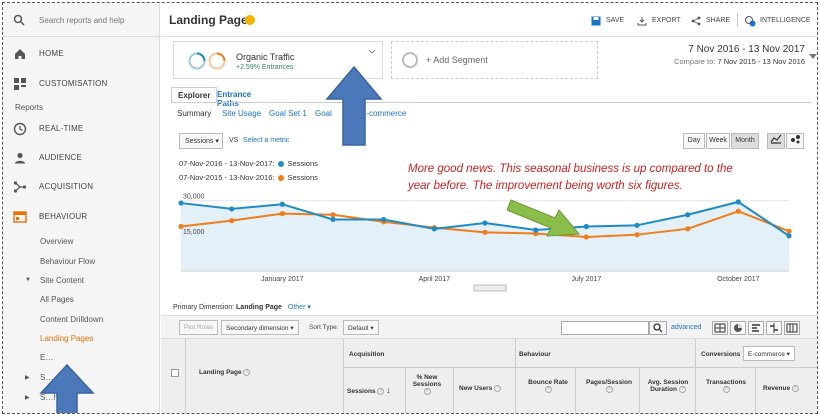 The image size is (820, 416). What do you see at coordinates (204, 307) in the screenshot?
I see `primary-dimension-label: Primary Dimension:` at bounding box center [204, 307].